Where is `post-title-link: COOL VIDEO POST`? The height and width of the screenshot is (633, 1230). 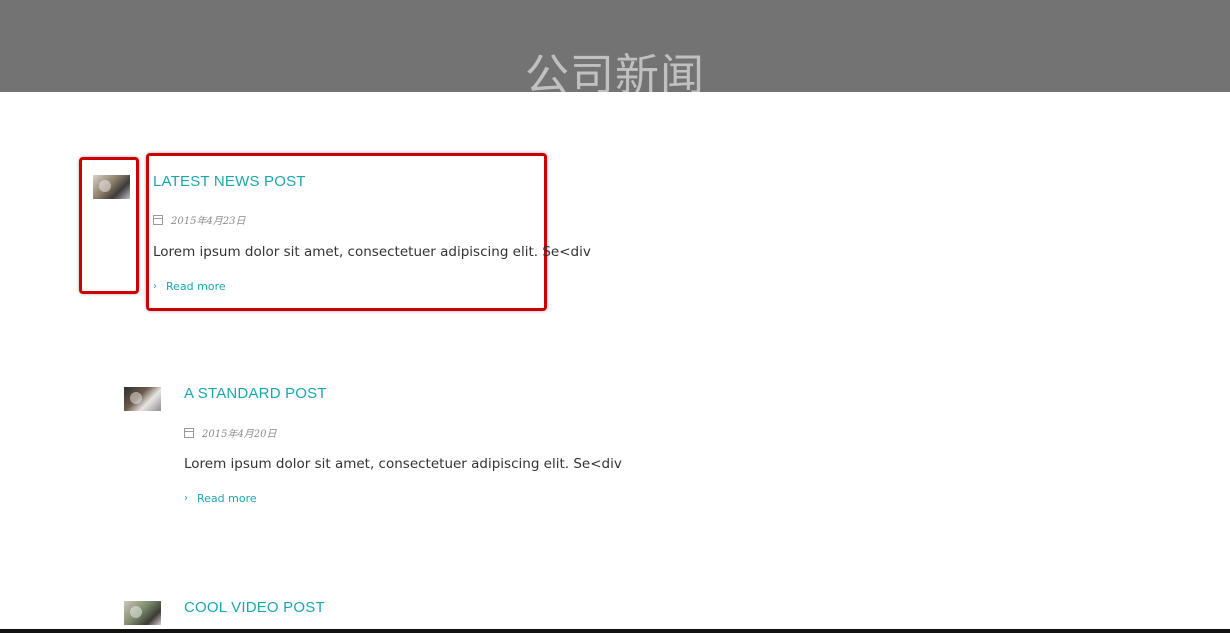
post-title-link: COOL VIDEO POST is located at coordinates (254, 608).